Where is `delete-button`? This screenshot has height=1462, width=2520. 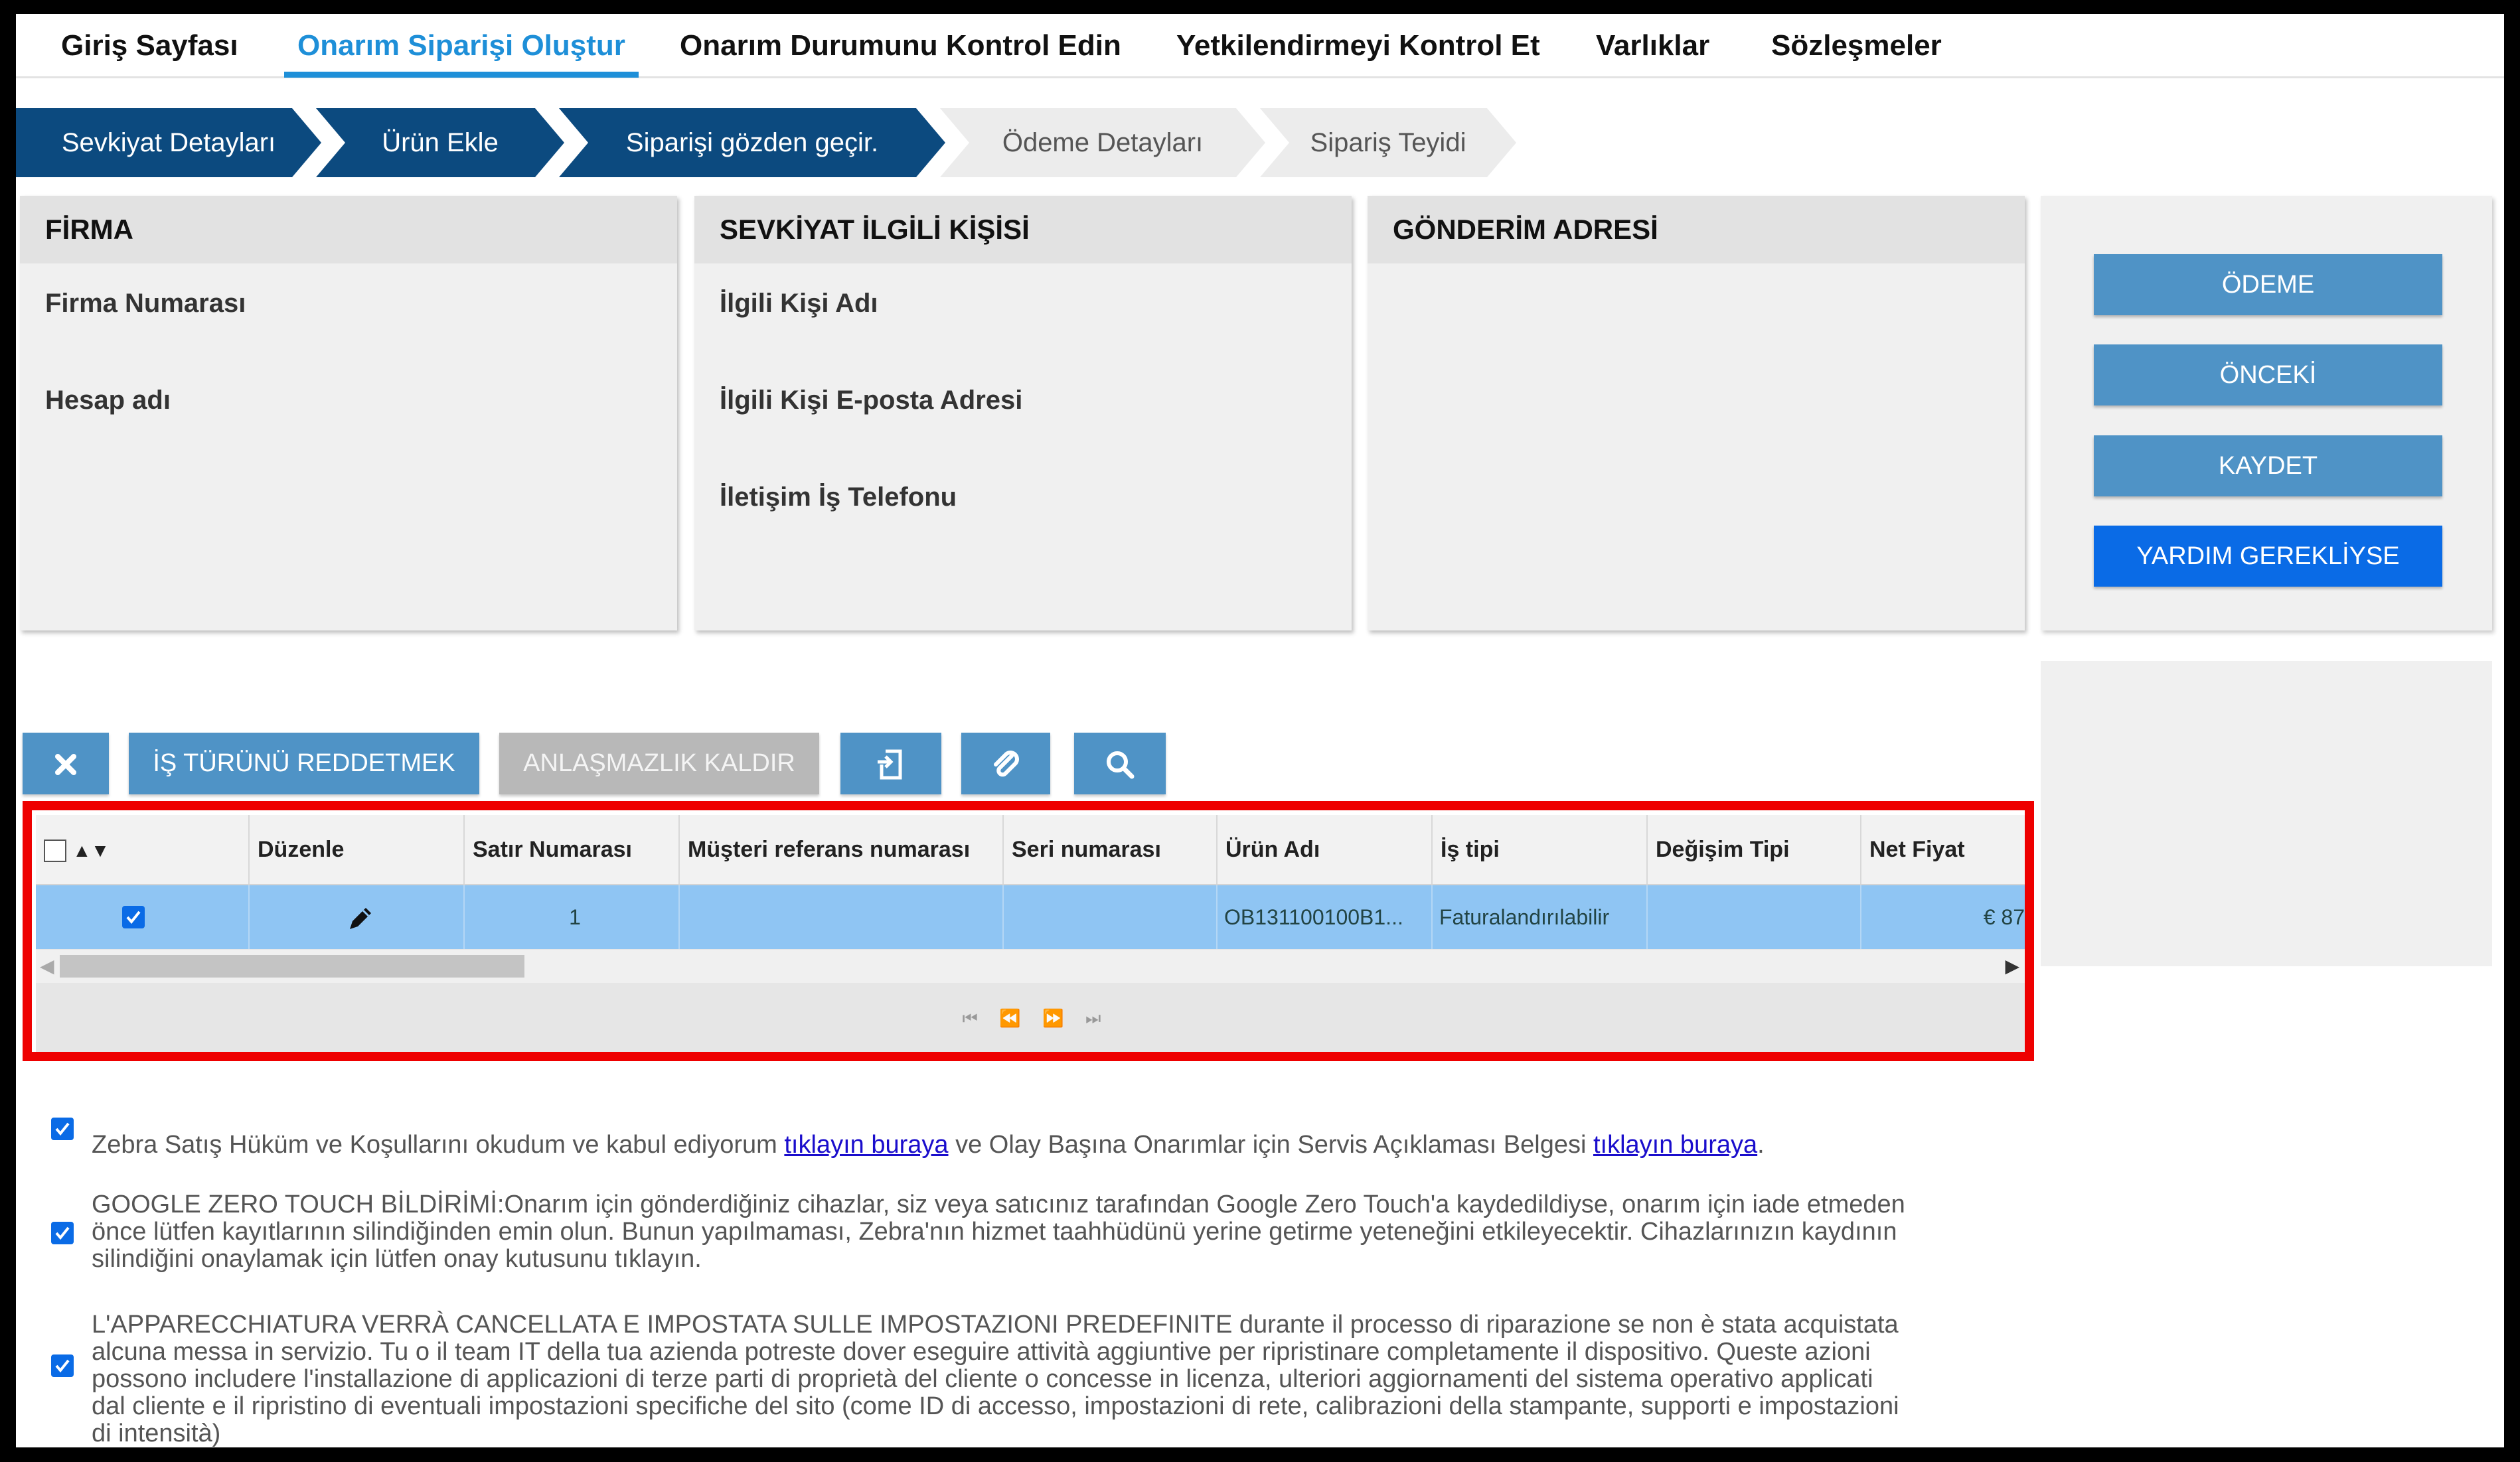
delete-button is located at coordinates (66, 763).